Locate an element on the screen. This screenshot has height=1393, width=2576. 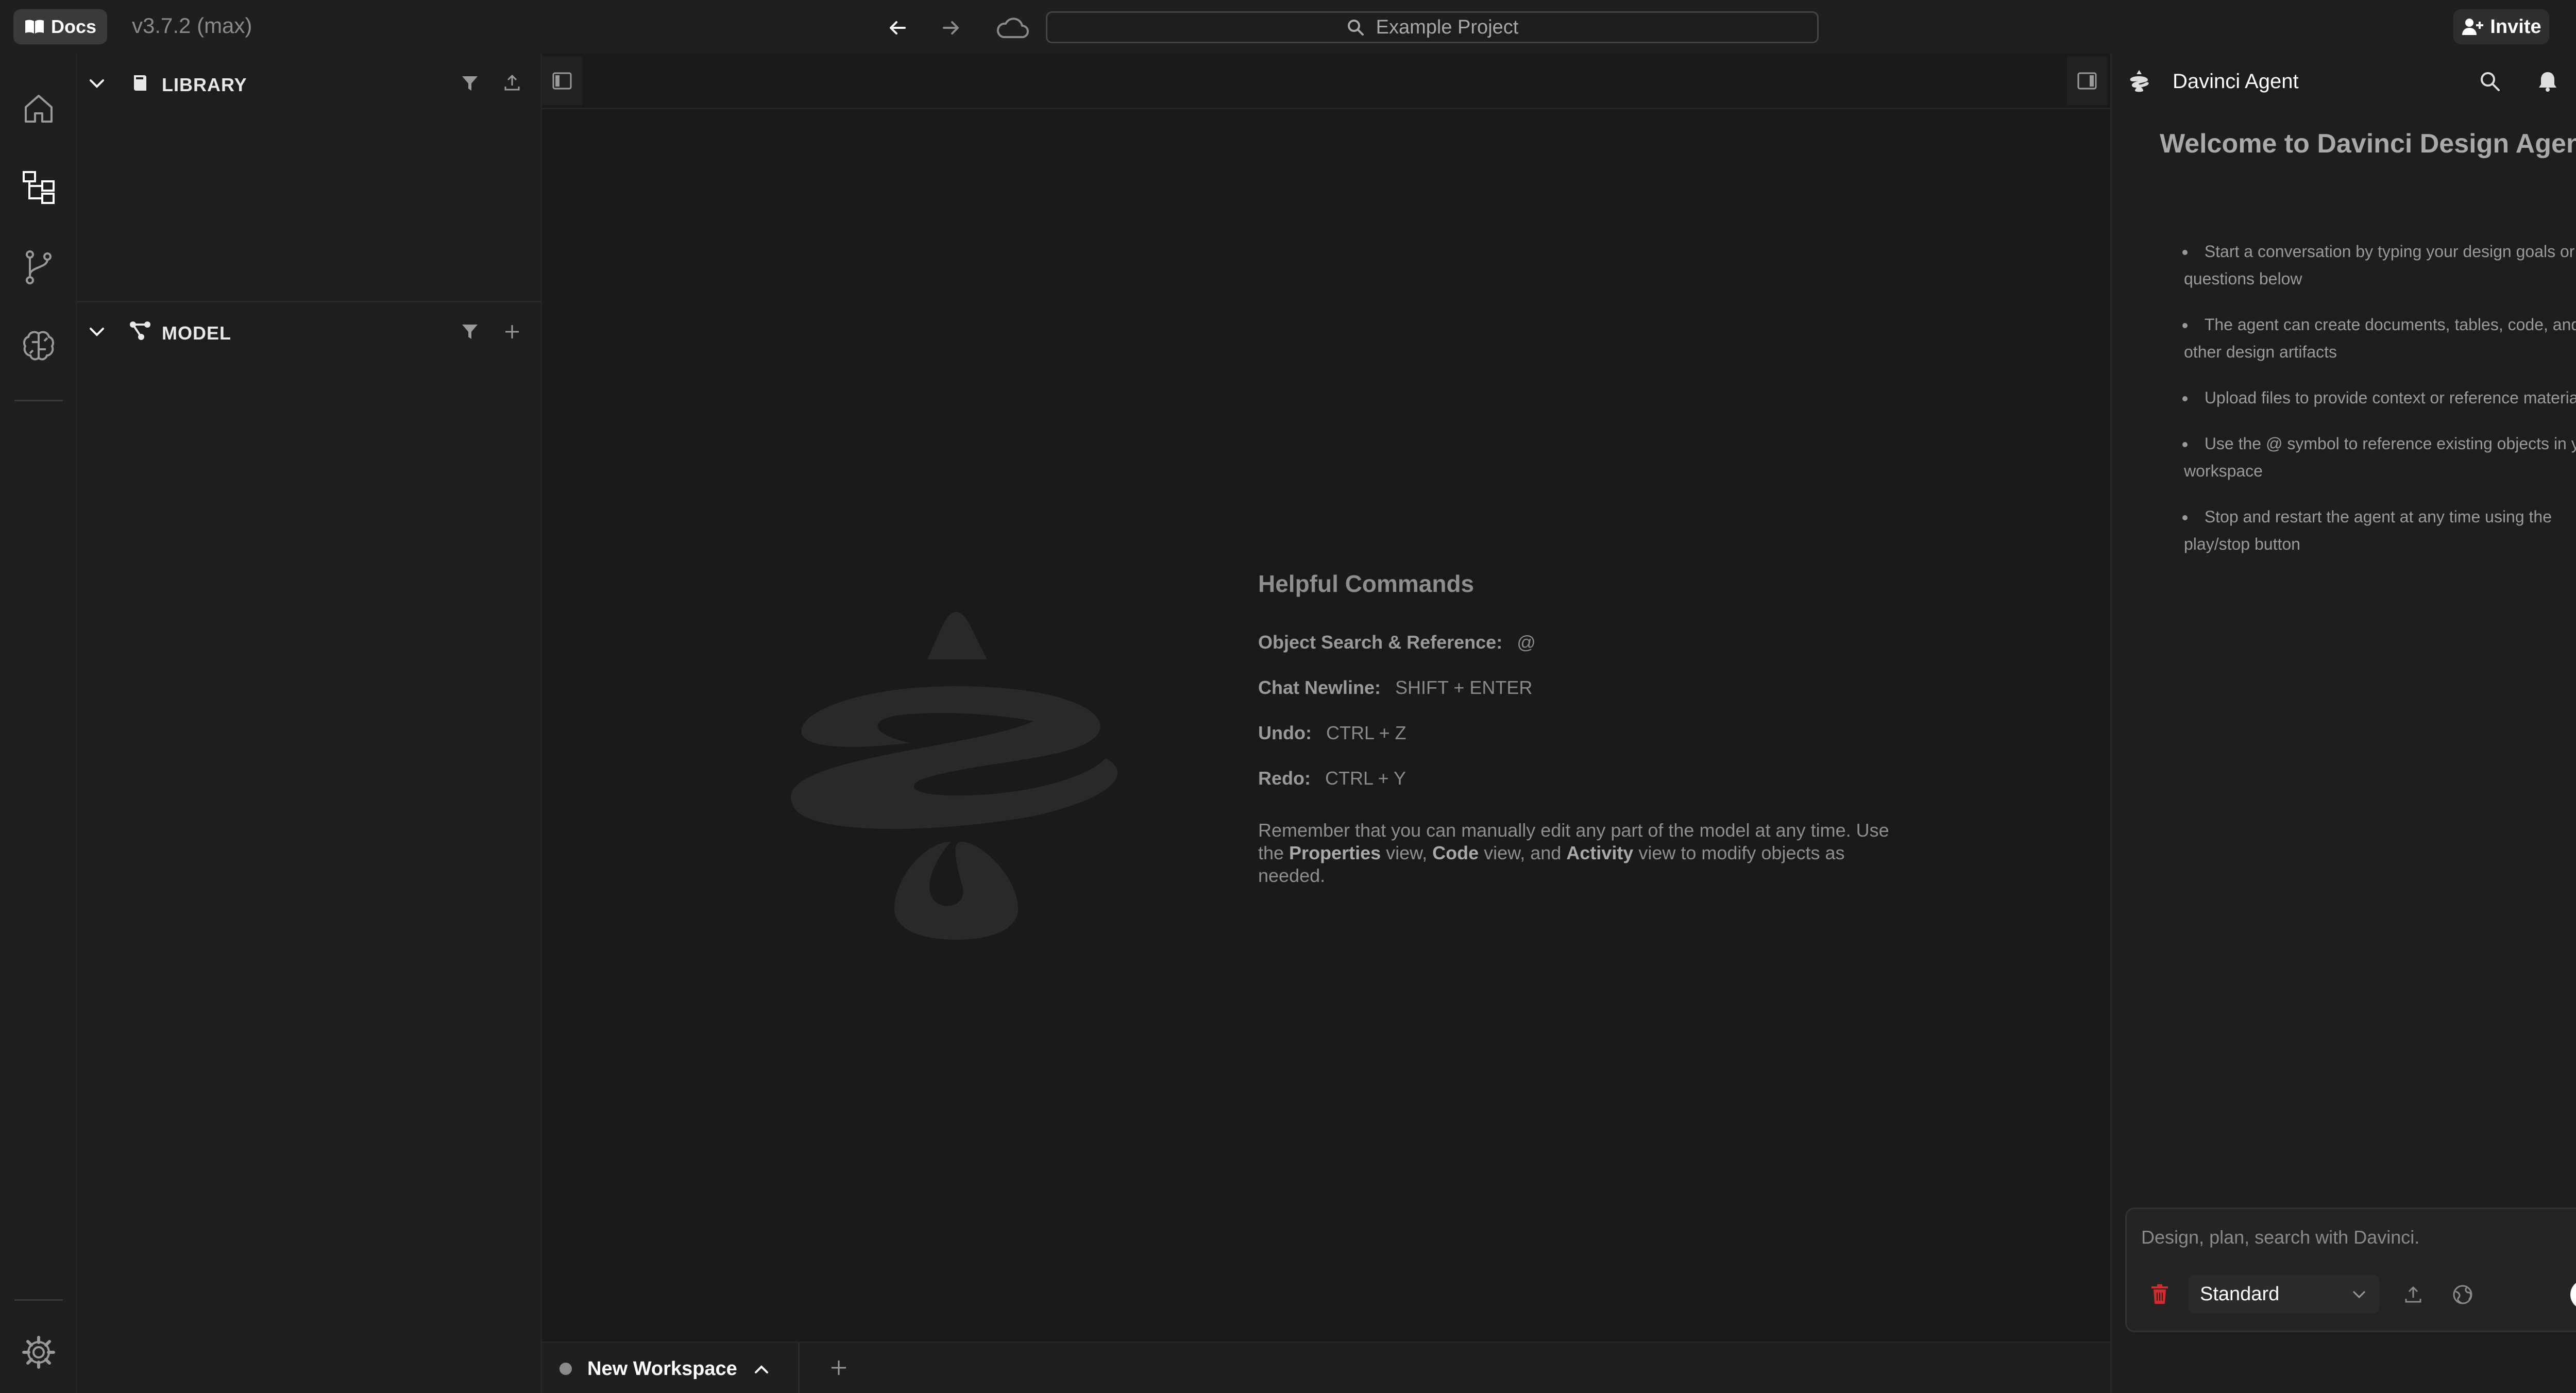
command-redo: Redo: CTRL + Y is located at coordinates (1332, 778).